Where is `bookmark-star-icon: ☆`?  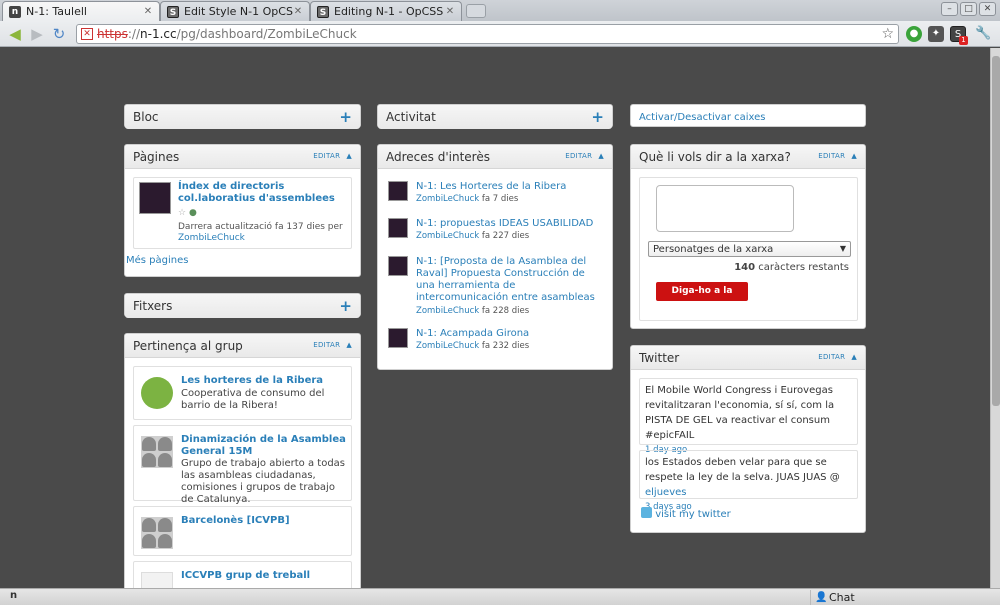
bookmark-star-icon: ☆ is located at coordinates (887, 34).